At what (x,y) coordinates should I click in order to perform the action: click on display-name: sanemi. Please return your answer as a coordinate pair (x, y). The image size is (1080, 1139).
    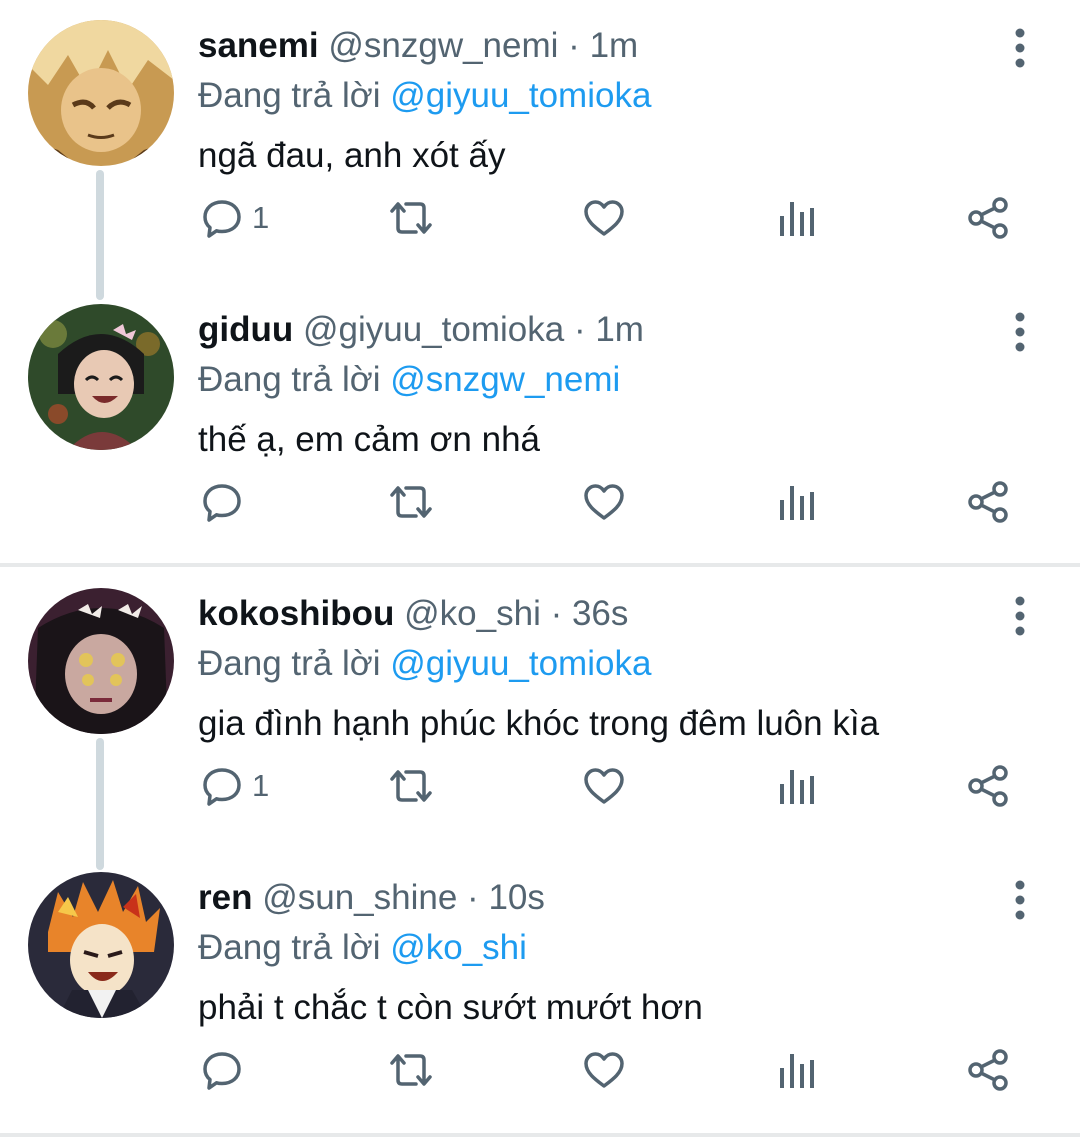
    Looking at the image, I should click on (258, 45).